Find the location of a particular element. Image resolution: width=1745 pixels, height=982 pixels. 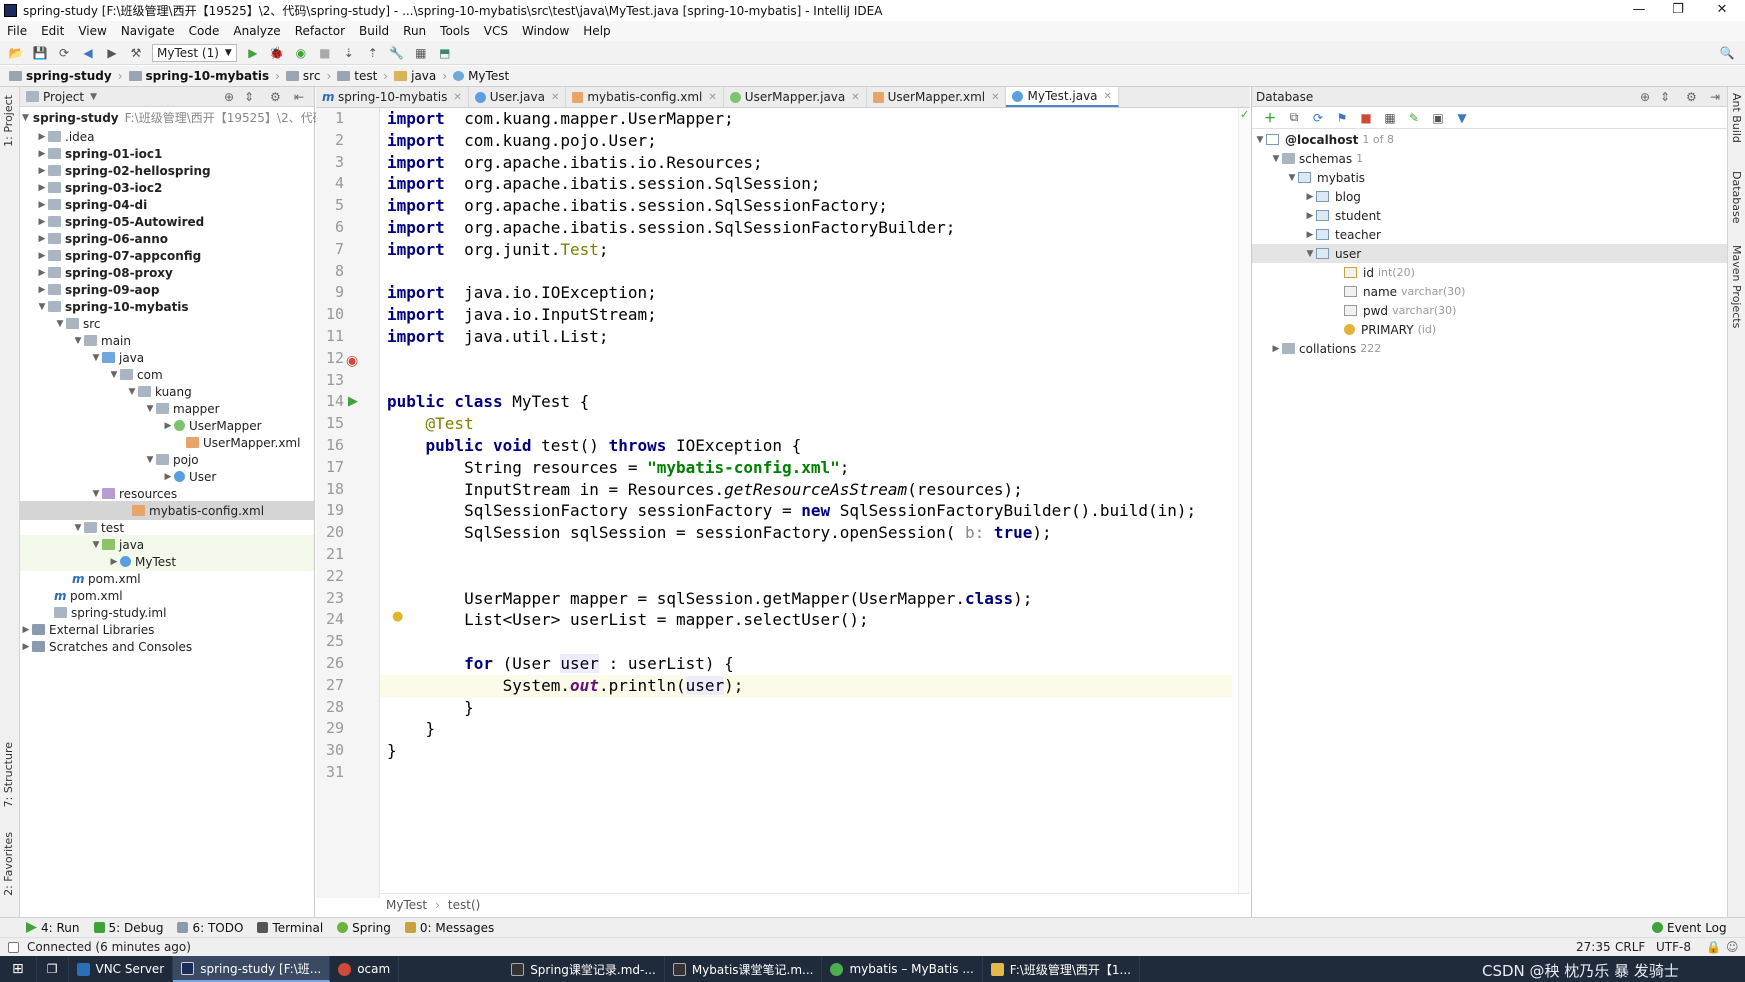

build-icon: ⚒ is located at coordinates (136, 53).